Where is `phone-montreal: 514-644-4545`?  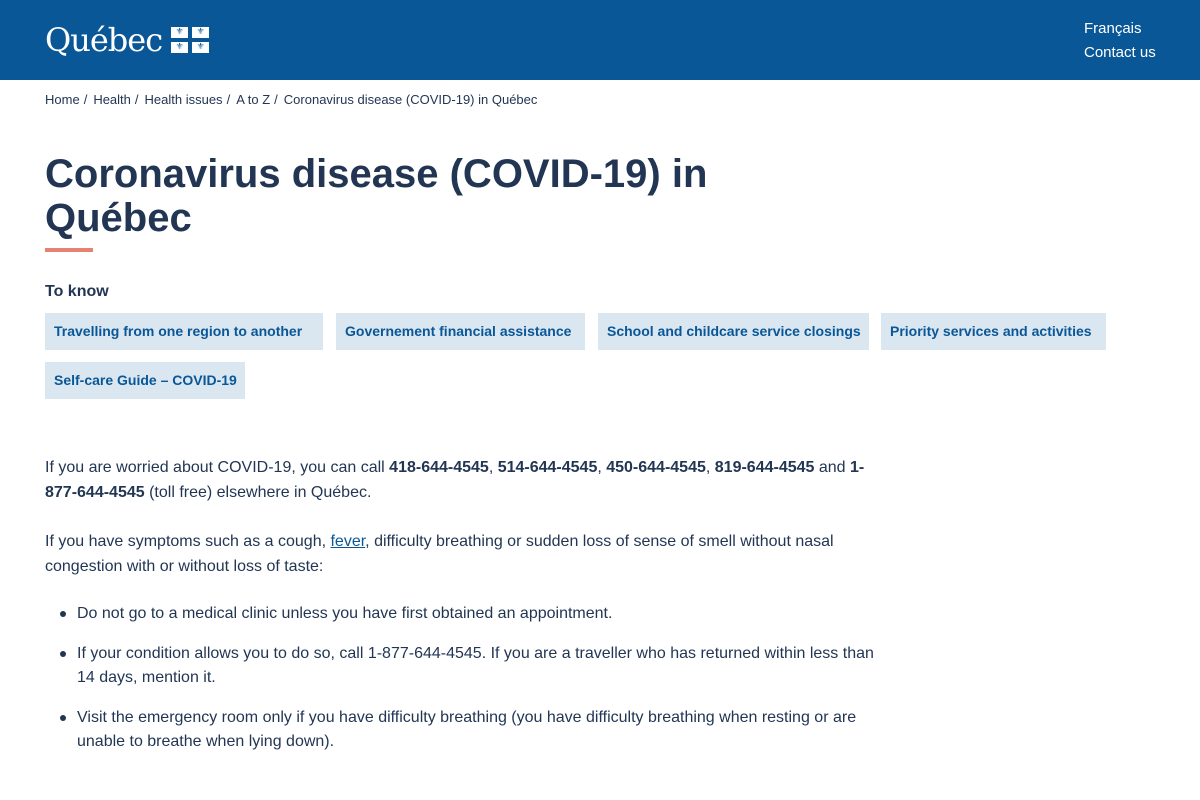 phone-montreal: 514-644-4545 is located at coordinates (547, 467).